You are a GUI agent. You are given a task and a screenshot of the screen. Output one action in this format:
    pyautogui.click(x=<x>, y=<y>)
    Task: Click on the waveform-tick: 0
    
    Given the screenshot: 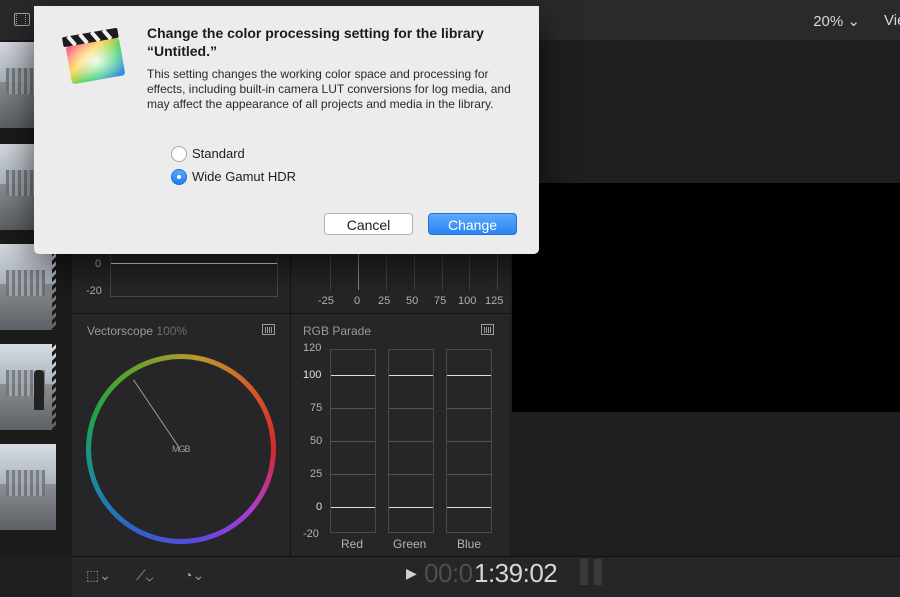 What is the action you would take?
    pyautogui.click(x=98, y=264)
    